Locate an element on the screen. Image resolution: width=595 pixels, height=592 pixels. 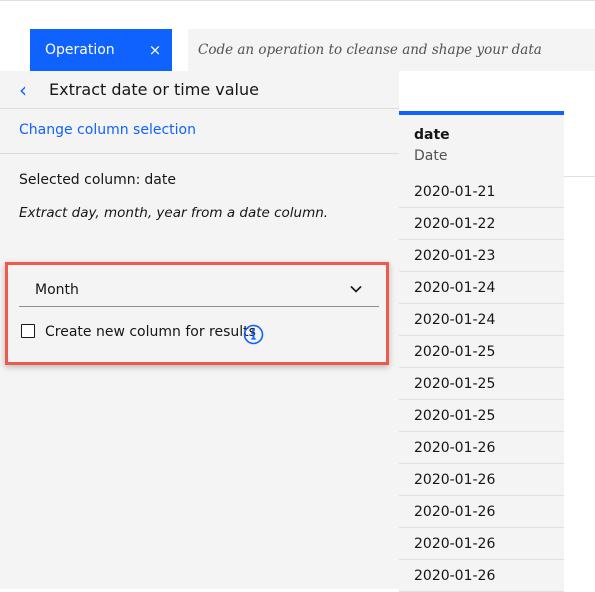
create-new-column-checkbox is located at coordinates (28, 331).